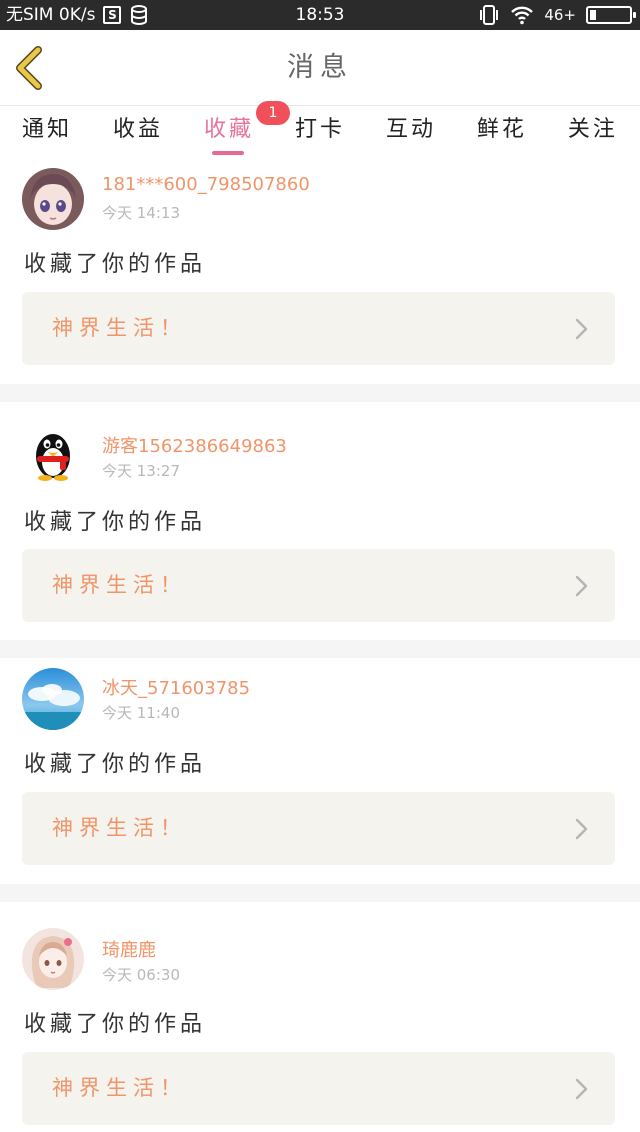 The image size is (640, 1132). I want to click on tab-notifications: 通知, so click(47, 132).